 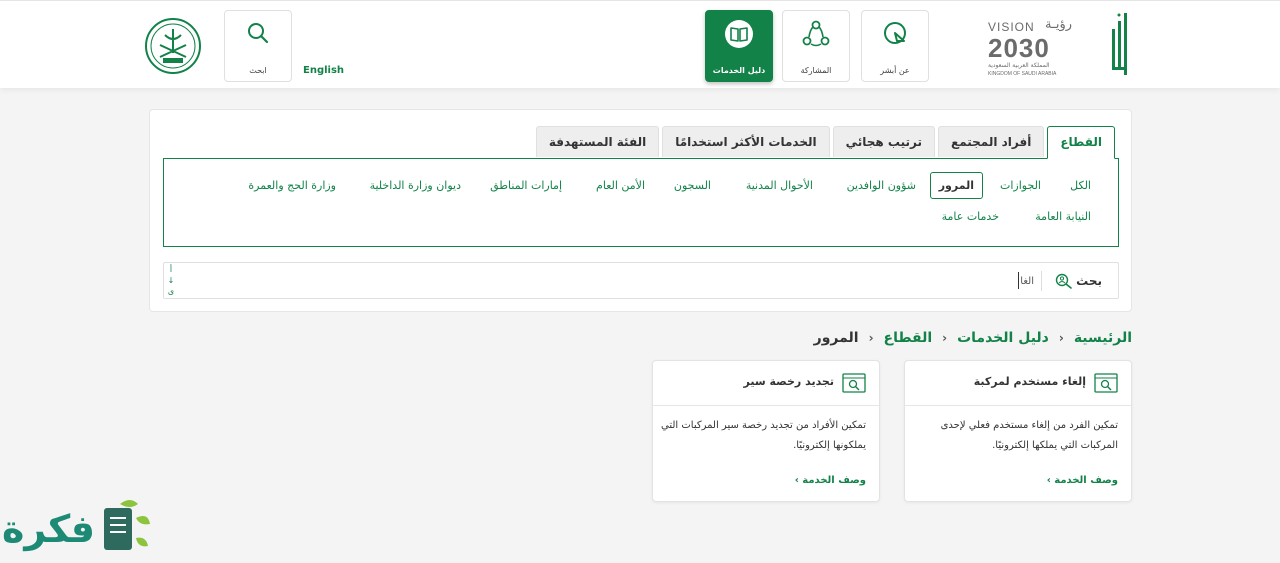 I want to click on vision-arabic: رؤيـة, so click(x=1058, y=24).